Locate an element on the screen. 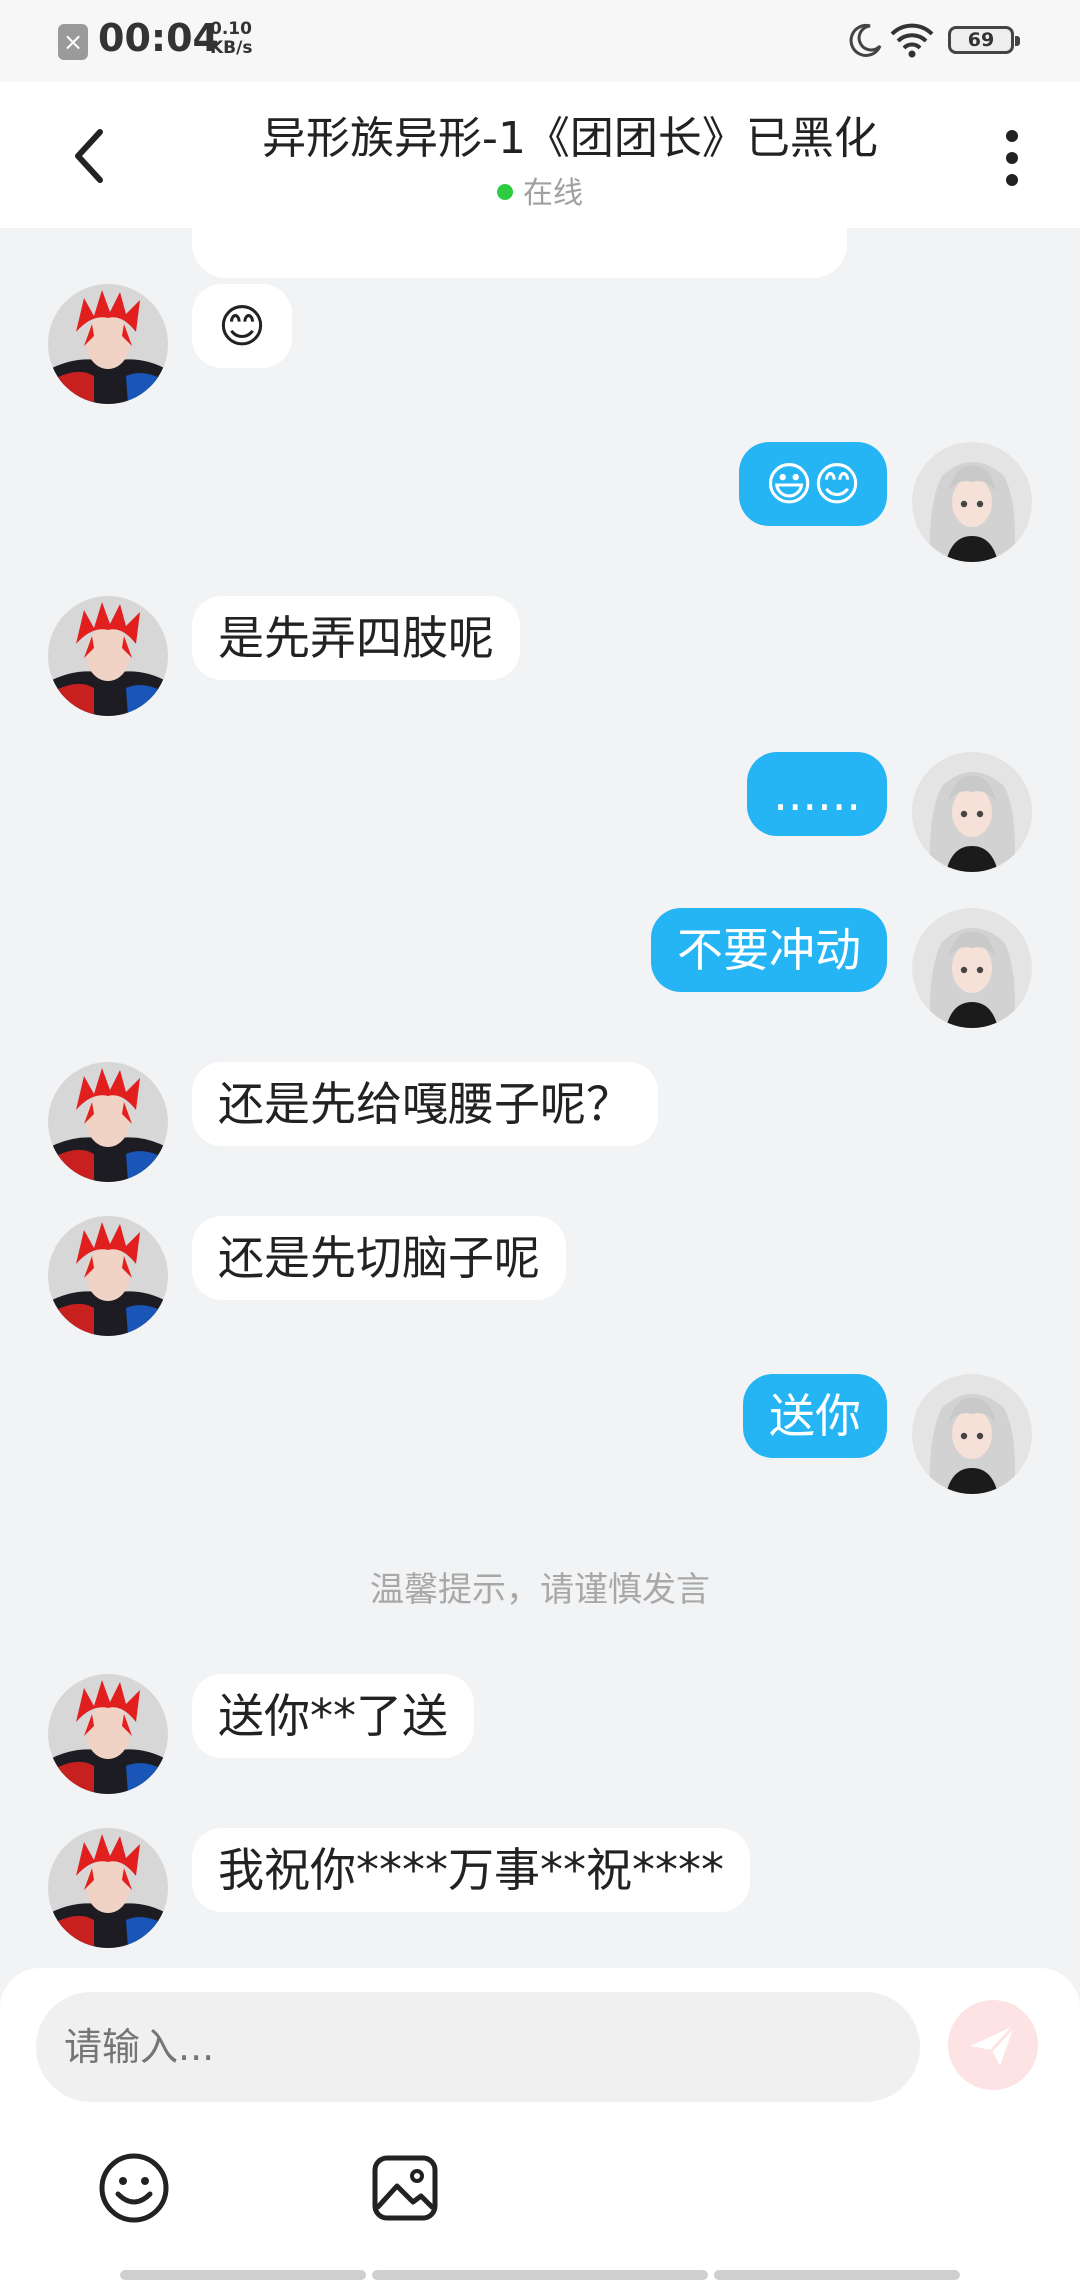 The height and width of the screenshot is (2280, 1080). battery-indicator: 69 is located at coordinates (984, 40).